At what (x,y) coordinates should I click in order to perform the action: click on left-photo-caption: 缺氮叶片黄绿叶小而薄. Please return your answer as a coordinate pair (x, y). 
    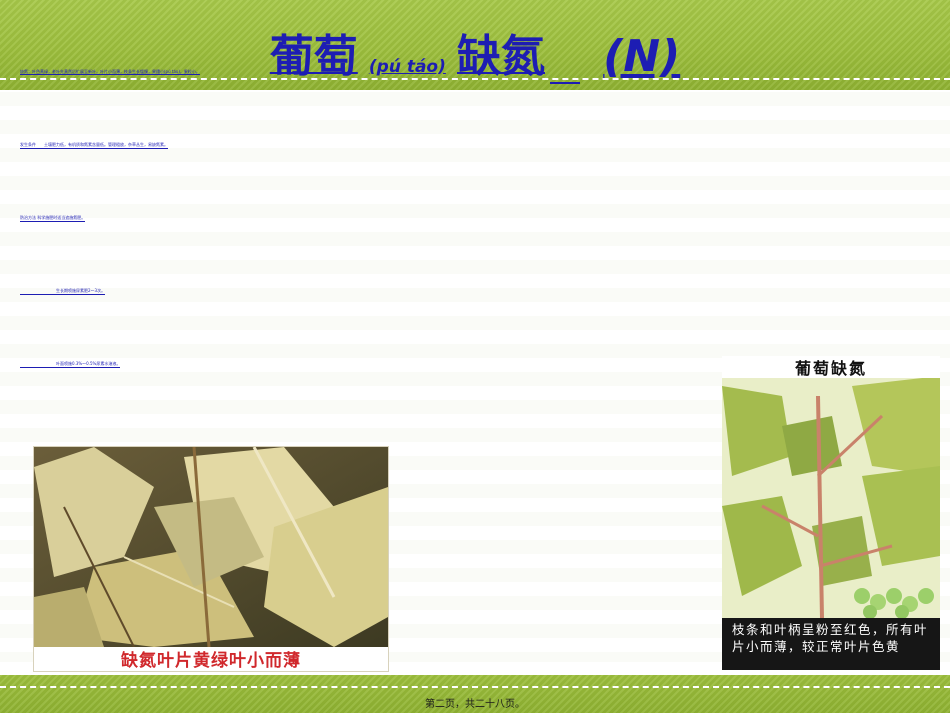
    Looking at the image, I should click on (211, 660).